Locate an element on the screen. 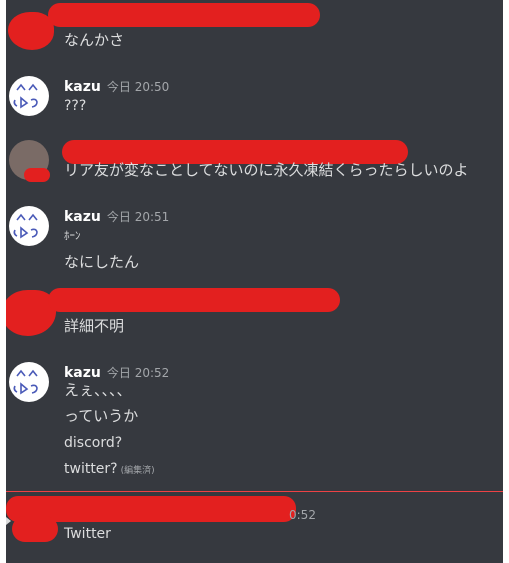 The image size is (509, 563). message-text: twitter? (編集済) is located at coordinates (109, 470).